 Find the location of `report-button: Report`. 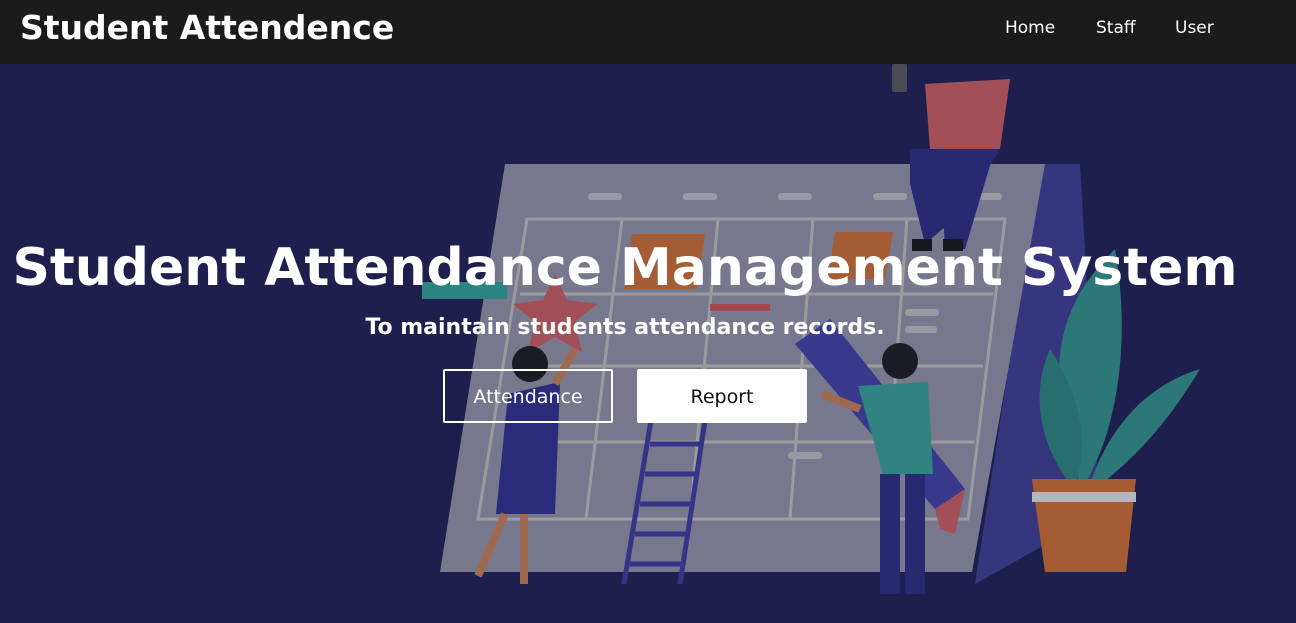

report-button: Report is located at coordinates (722, 396).